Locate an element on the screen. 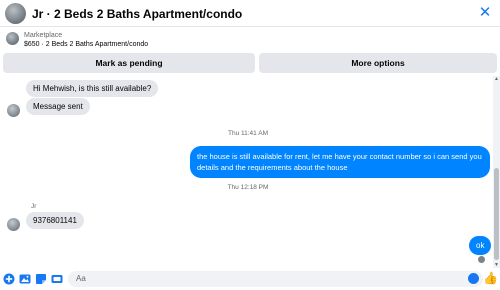  listing-thumbnail is located at coordinates (15, 13).